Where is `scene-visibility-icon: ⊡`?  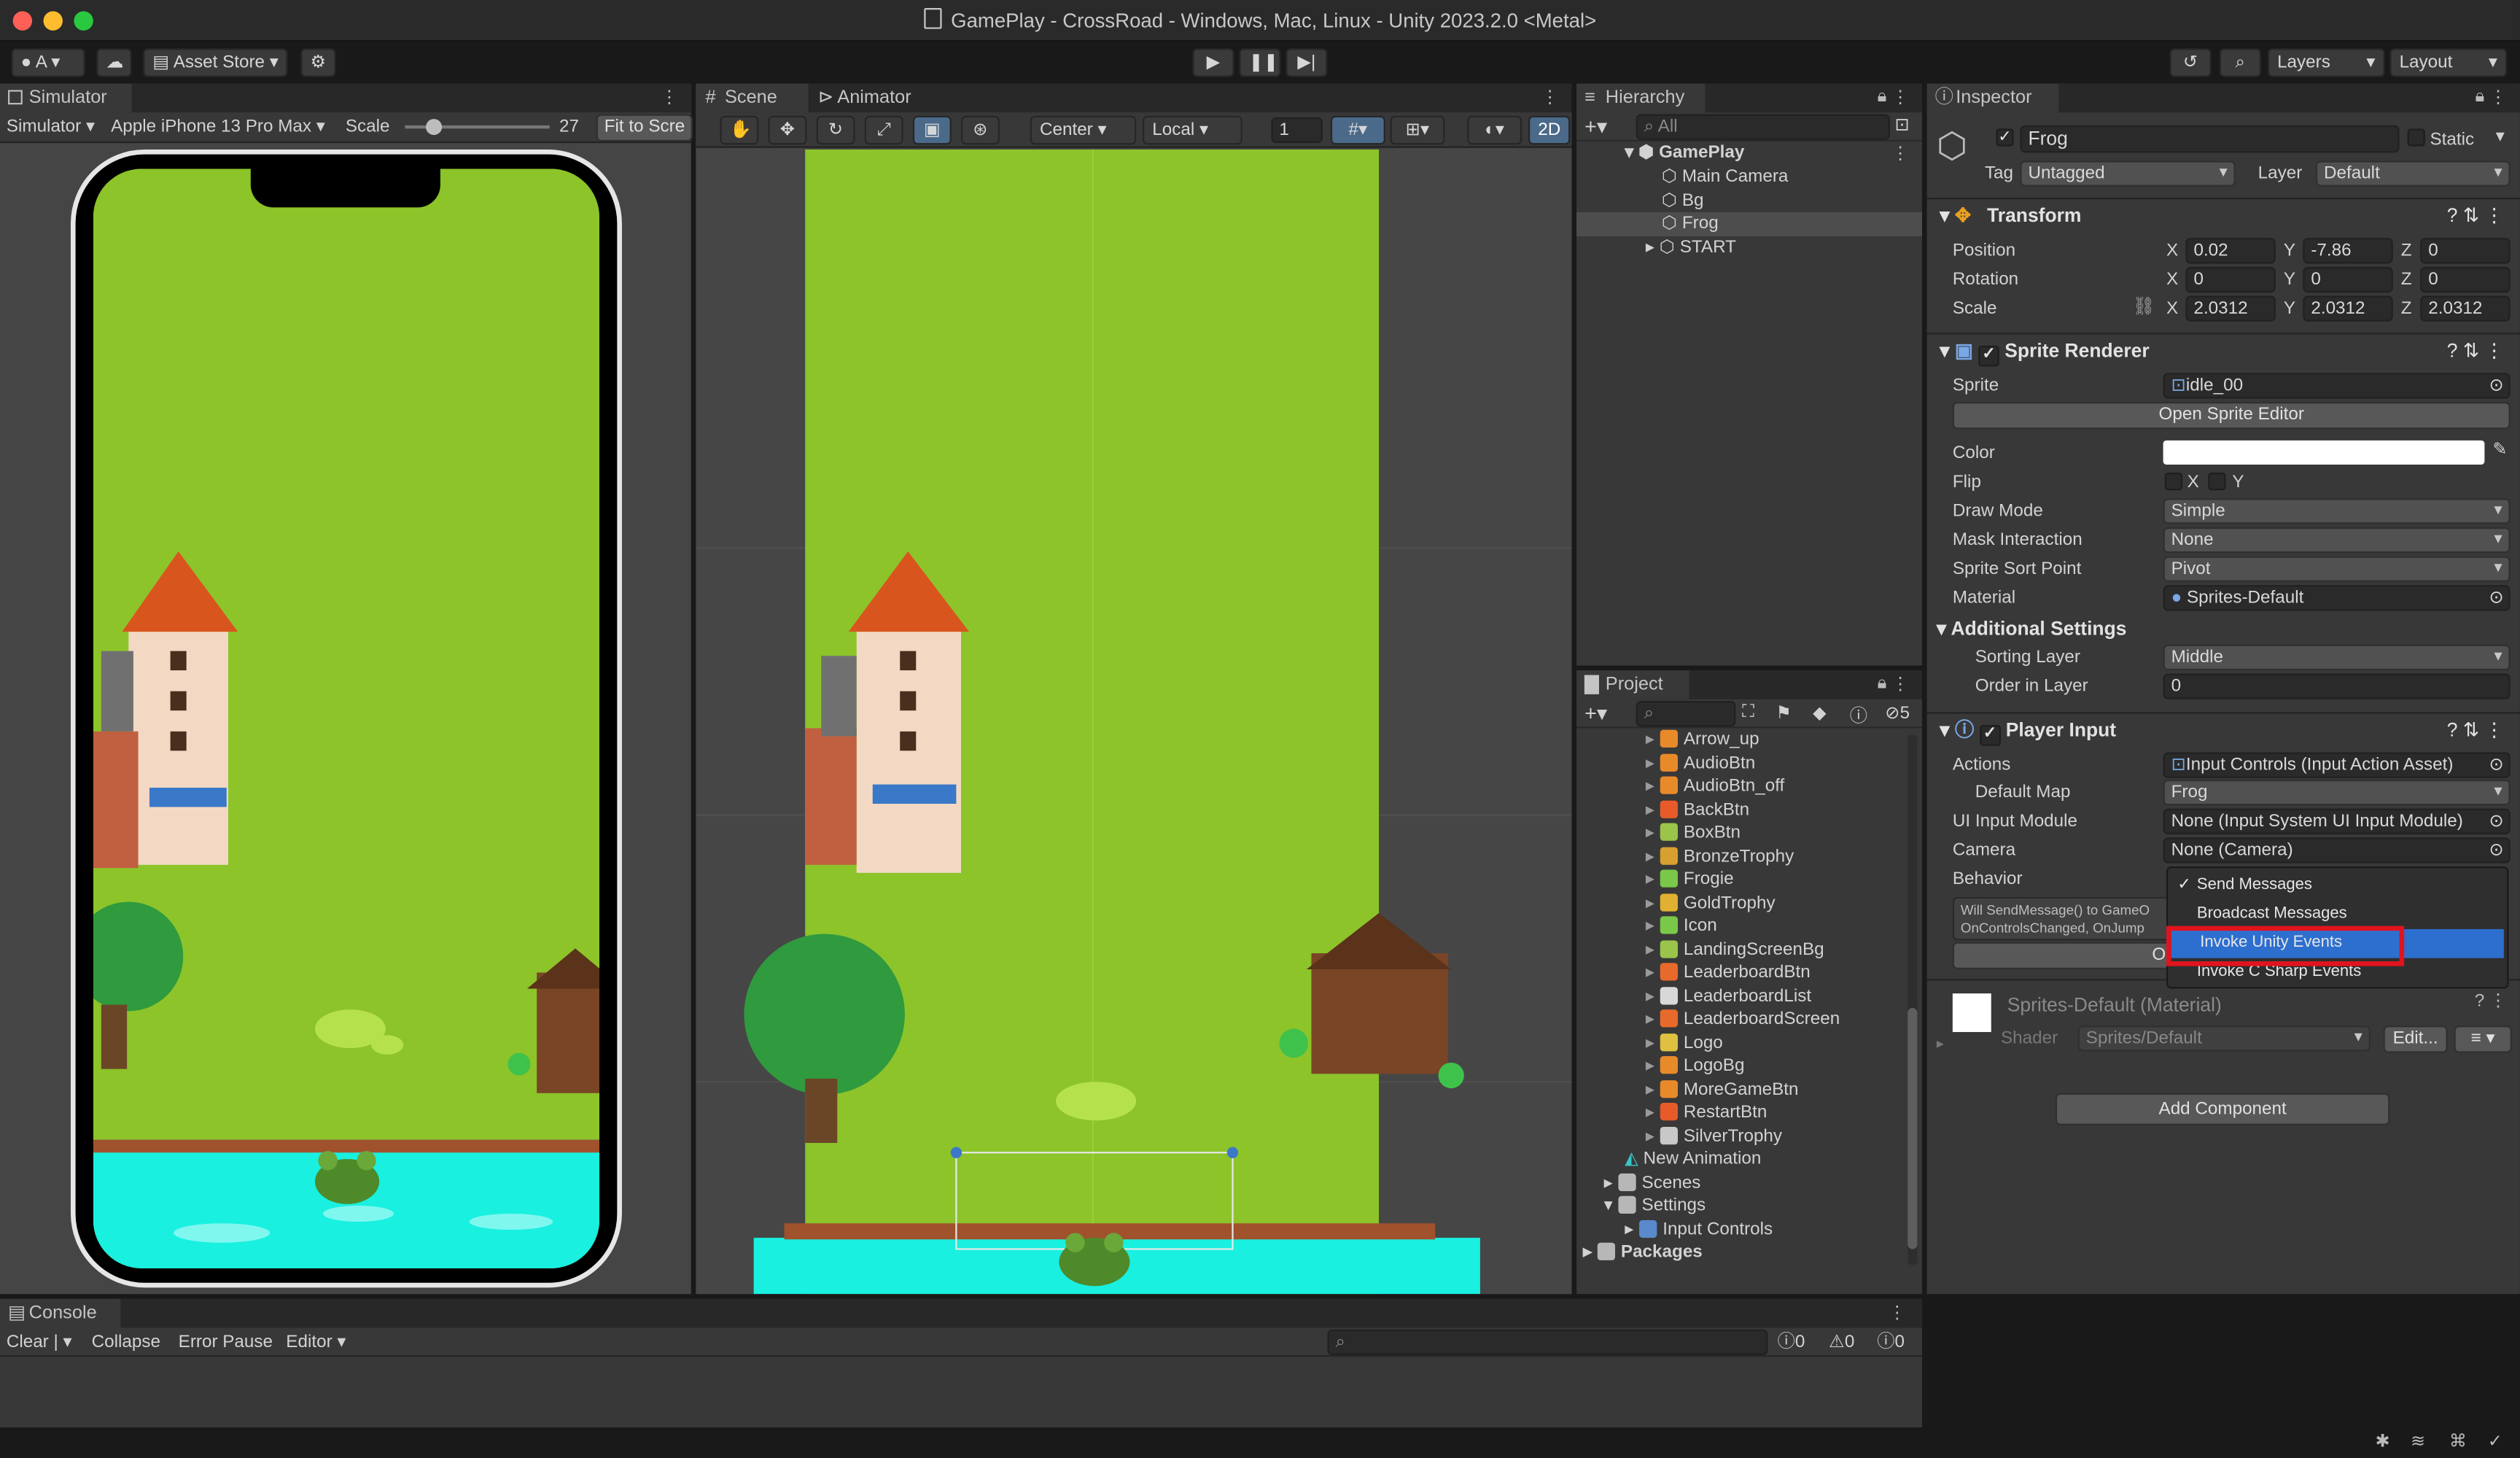 scene-visibility-icon: ⊡ is located at coordinates (1902, 124).